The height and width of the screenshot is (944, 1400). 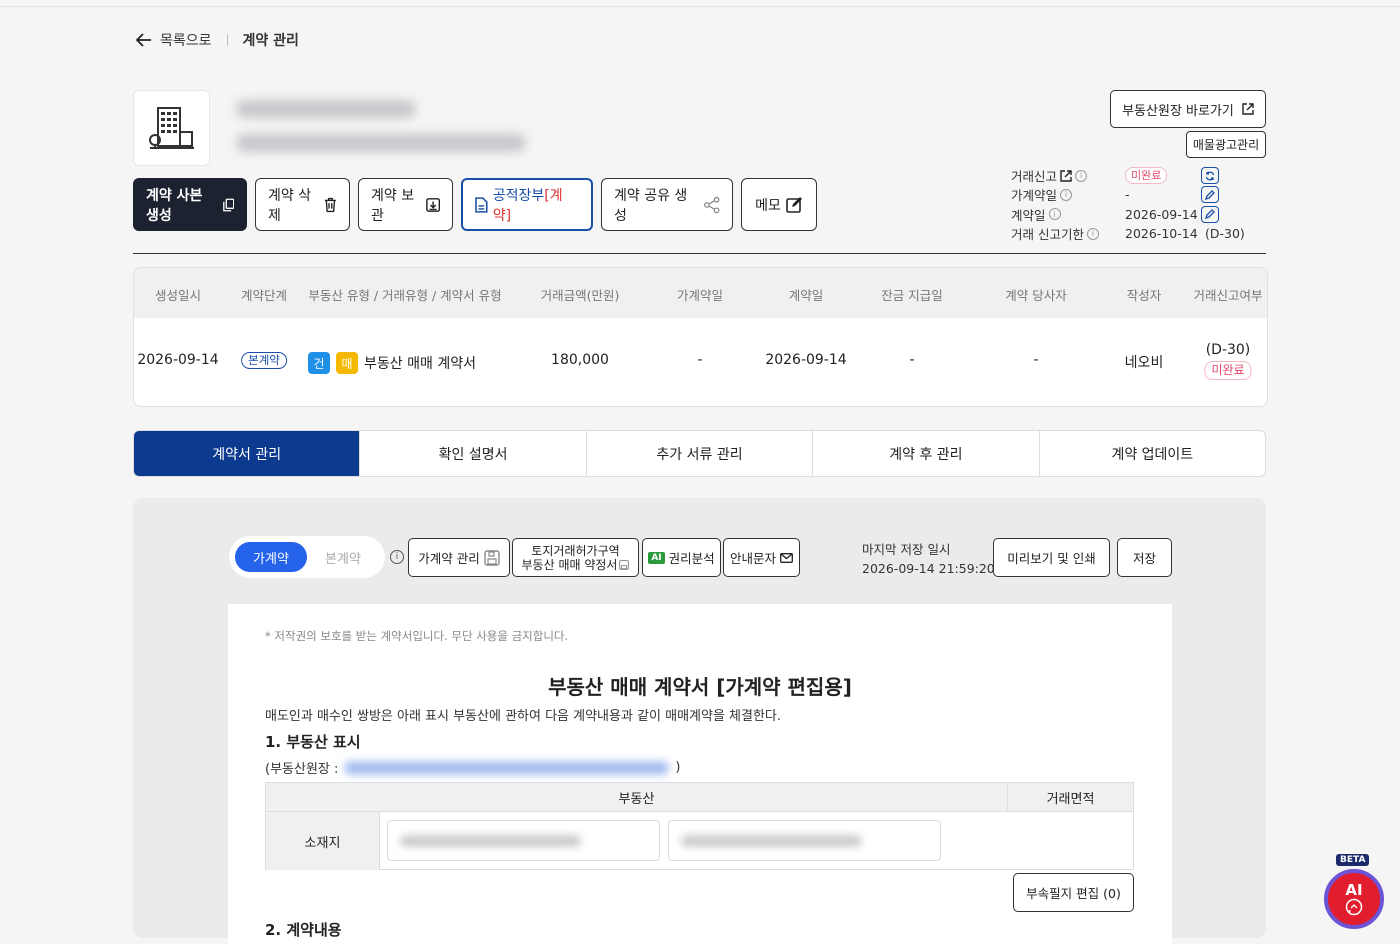 I want to click on rights-analysis-label: 권리분석, so click(x=691, y=558).